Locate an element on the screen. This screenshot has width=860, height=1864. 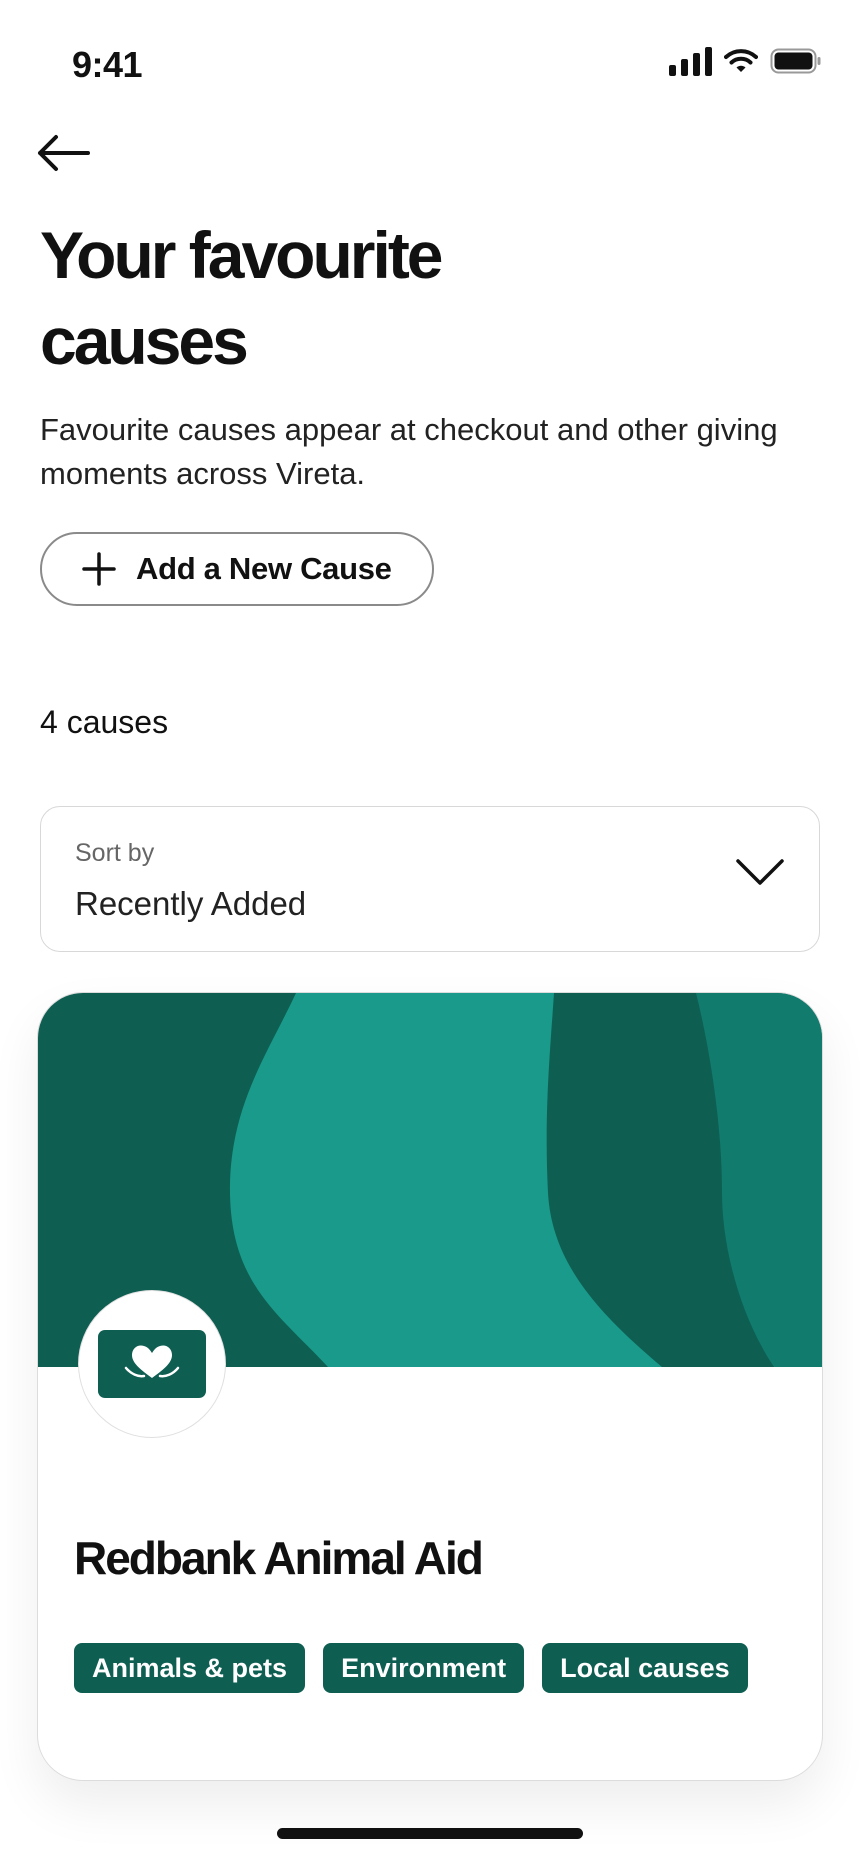
cause-logo is located at coordinates (152, 1364).